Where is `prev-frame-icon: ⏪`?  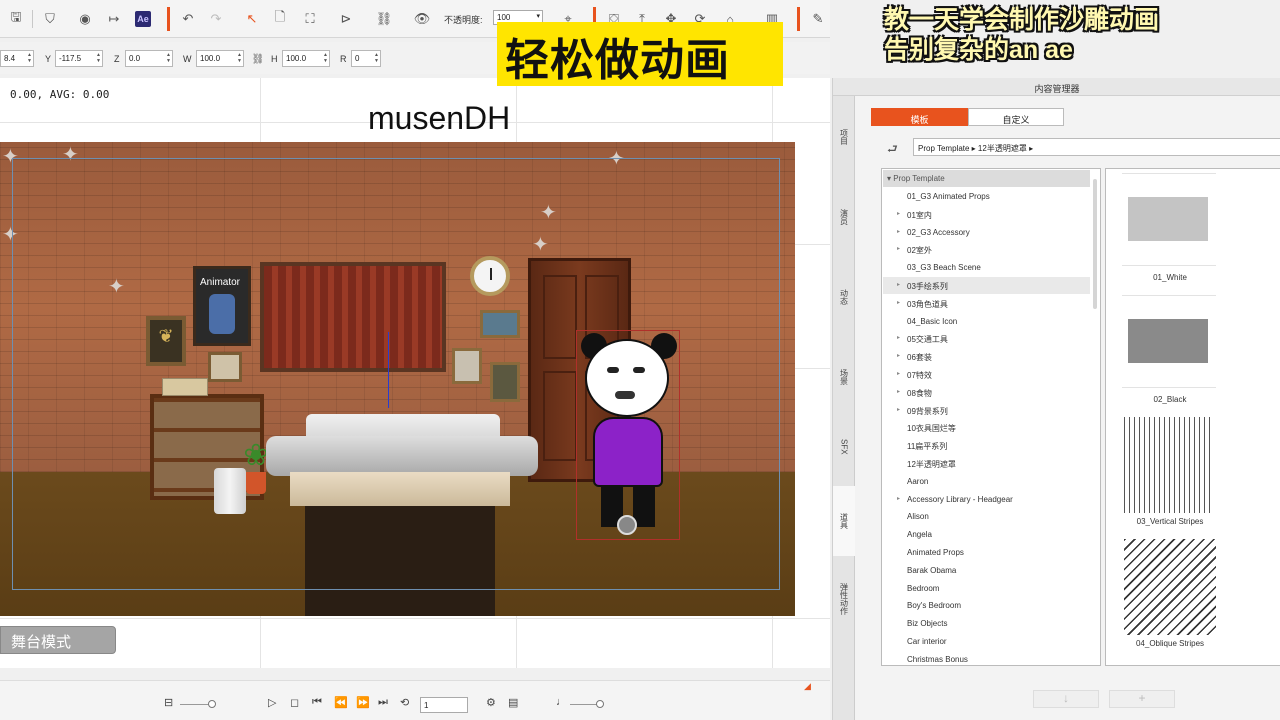 prev-frame-icon: ⏪ is located at coordinates (341, 702).